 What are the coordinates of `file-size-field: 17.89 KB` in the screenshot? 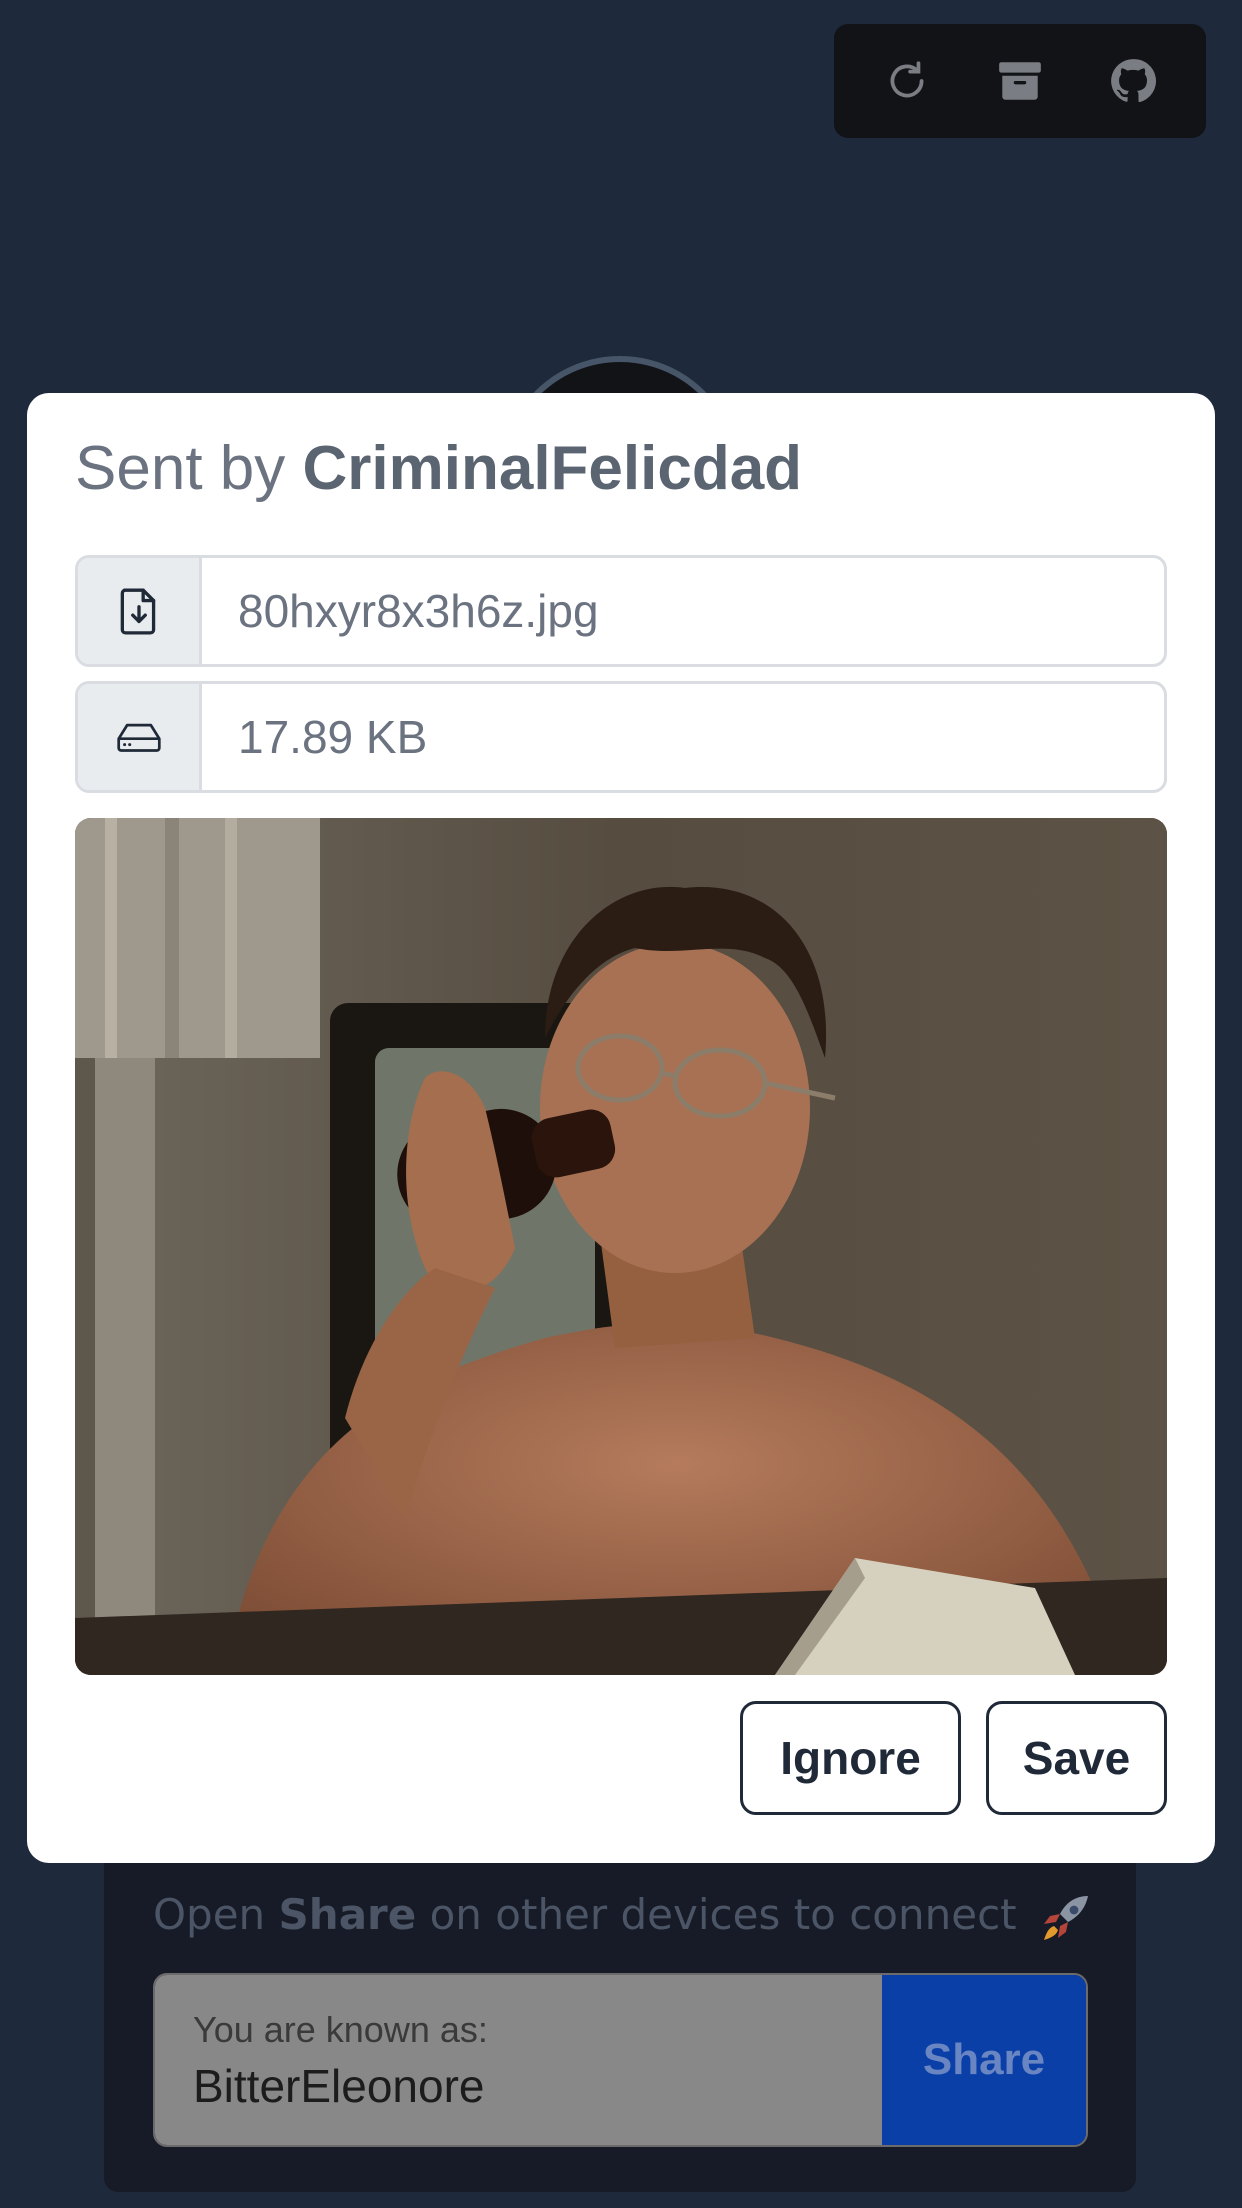 It's located at (621, 737).